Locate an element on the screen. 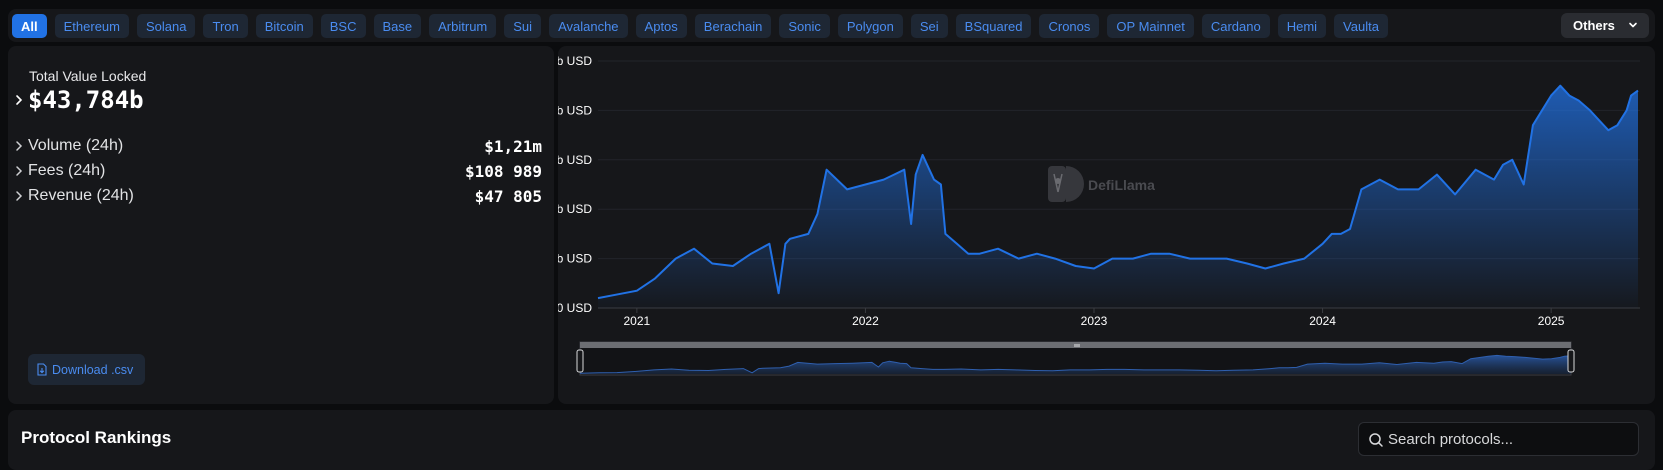  chain-tab-sui: Sui is located at coordinates (523, 26).